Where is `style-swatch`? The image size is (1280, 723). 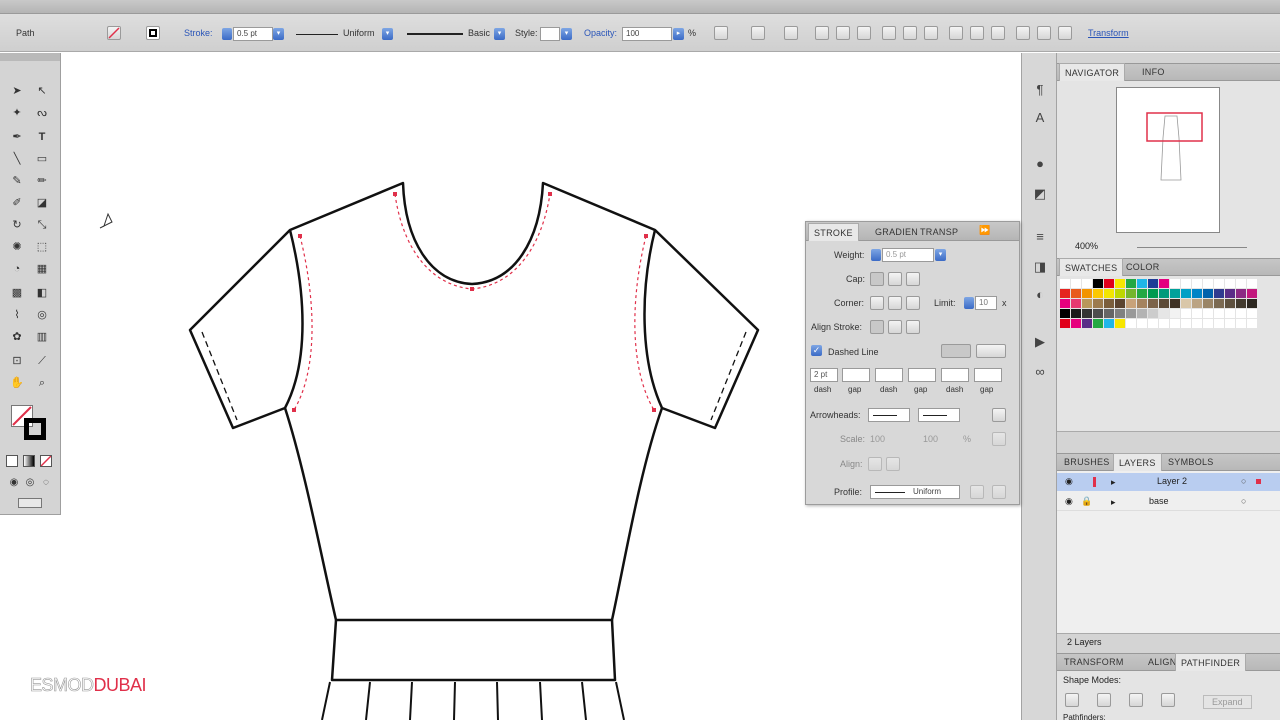 style-swatch is located at coordinates (550, 34).